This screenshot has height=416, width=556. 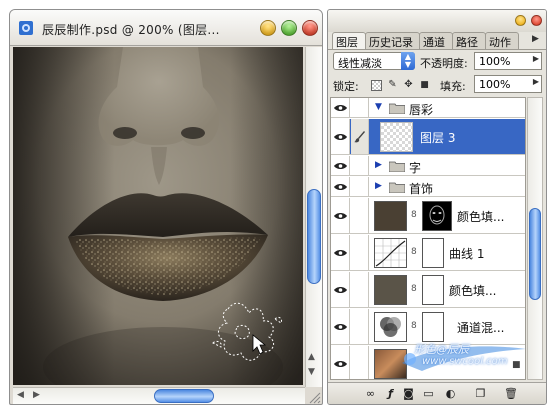 What do you see at coordinates (268, 28) in the screenshot?
I see `minimize-icon` at bounding box center [268, 28].